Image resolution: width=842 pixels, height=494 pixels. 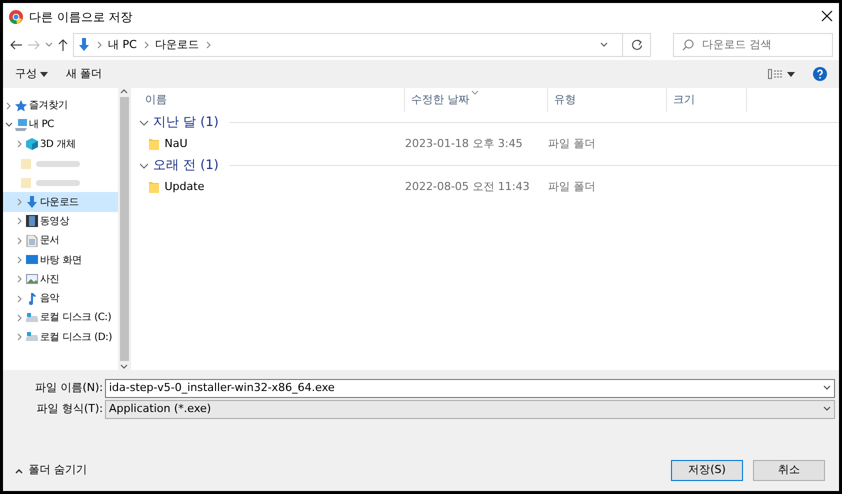 I want to click on app-logo-icon, so click(x=16, y=17).